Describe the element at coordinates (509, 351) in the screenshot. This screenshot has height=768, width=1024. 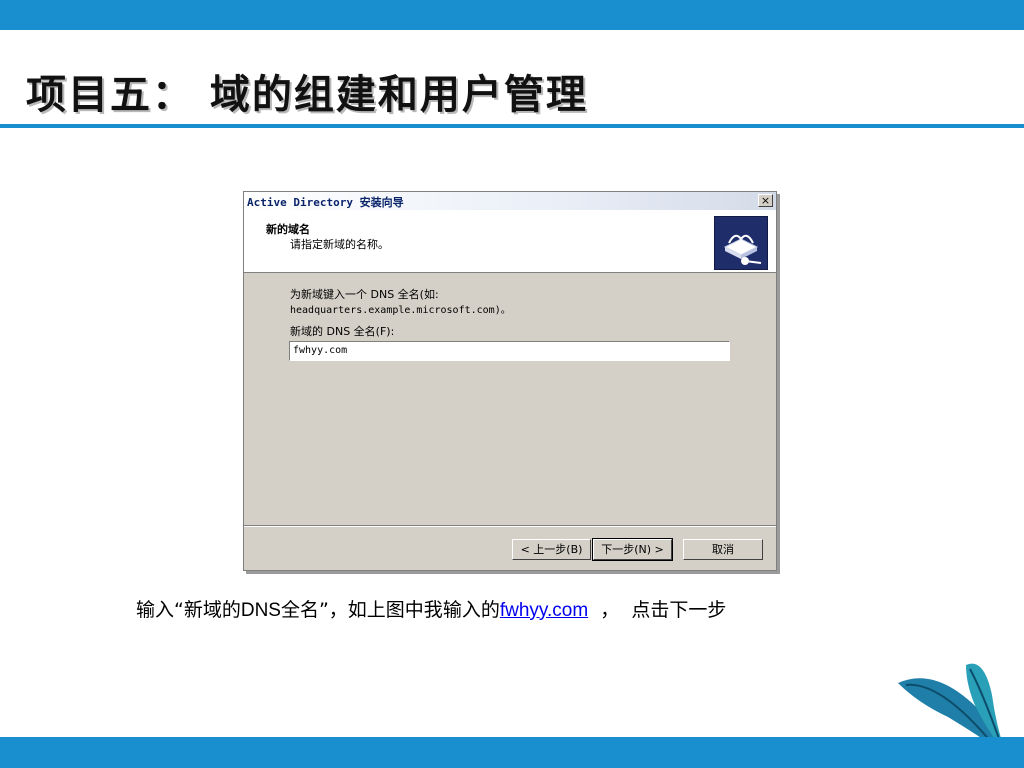
I see `dns-name-input: fwhyy.com` at that location.